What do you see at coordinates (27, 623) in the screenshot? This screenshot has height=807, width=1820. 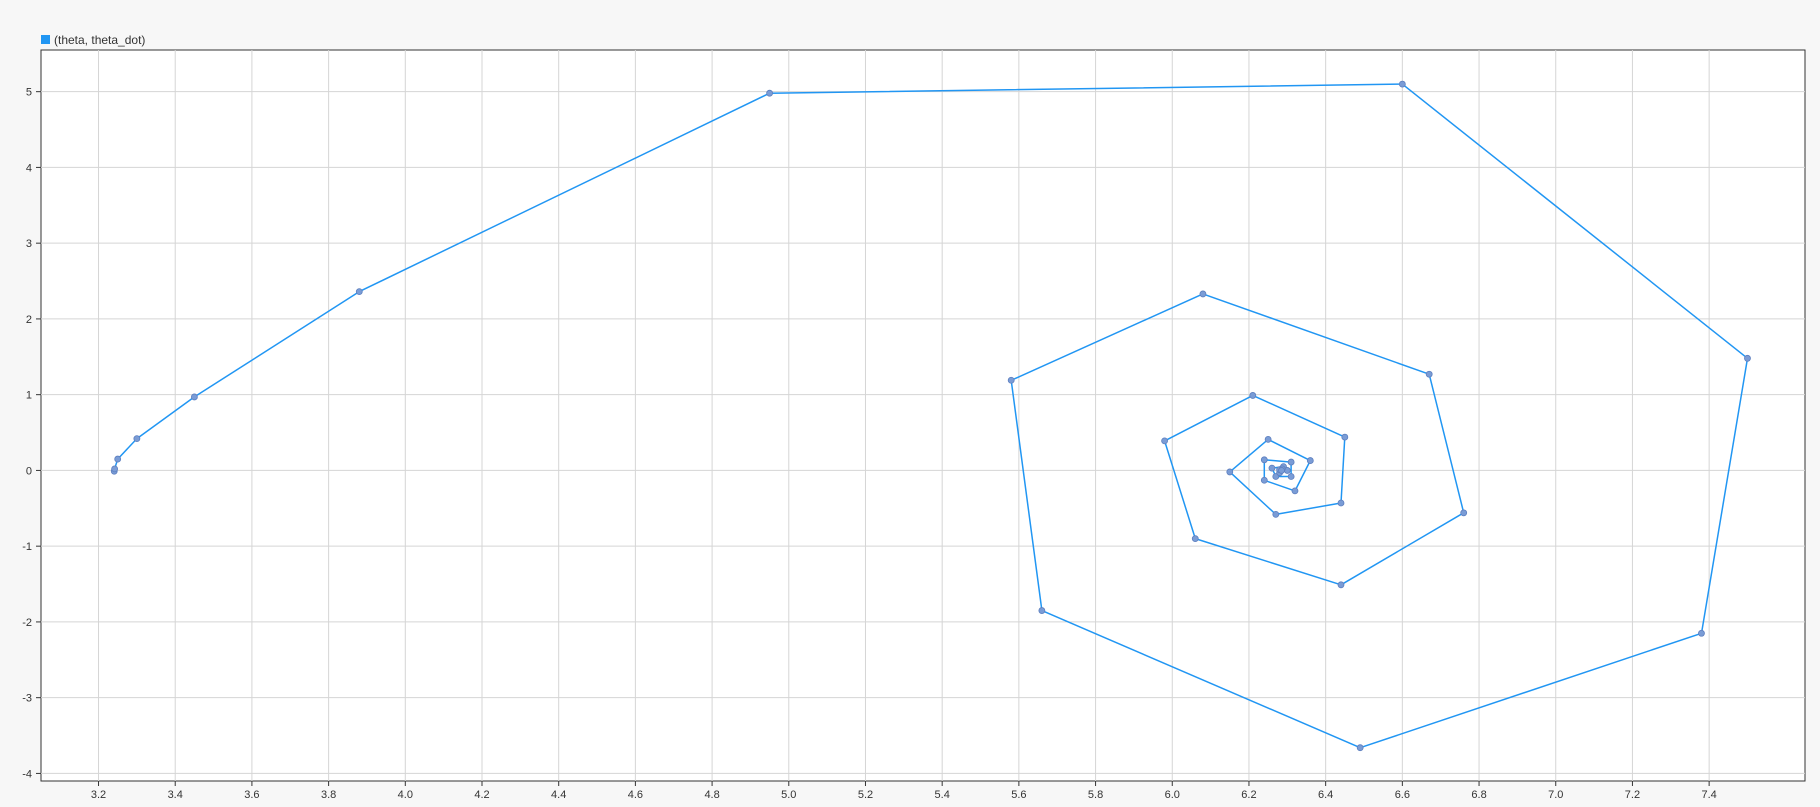 I see `y-tick-label: -2` at bounding box center [27, 623].